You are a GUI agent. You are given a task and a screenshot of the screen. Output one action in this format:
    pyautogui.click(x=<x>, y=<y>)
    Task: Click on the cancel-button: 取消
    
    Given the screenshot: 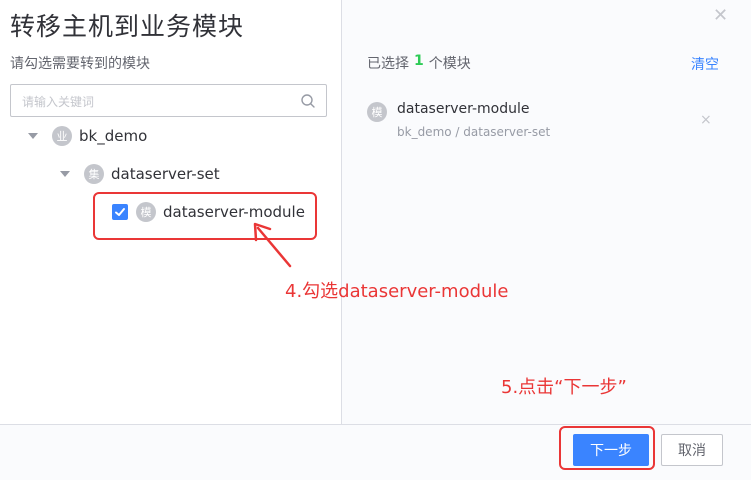 What is the action you would take?
    pyautogui.click(x=692, y=450)
    